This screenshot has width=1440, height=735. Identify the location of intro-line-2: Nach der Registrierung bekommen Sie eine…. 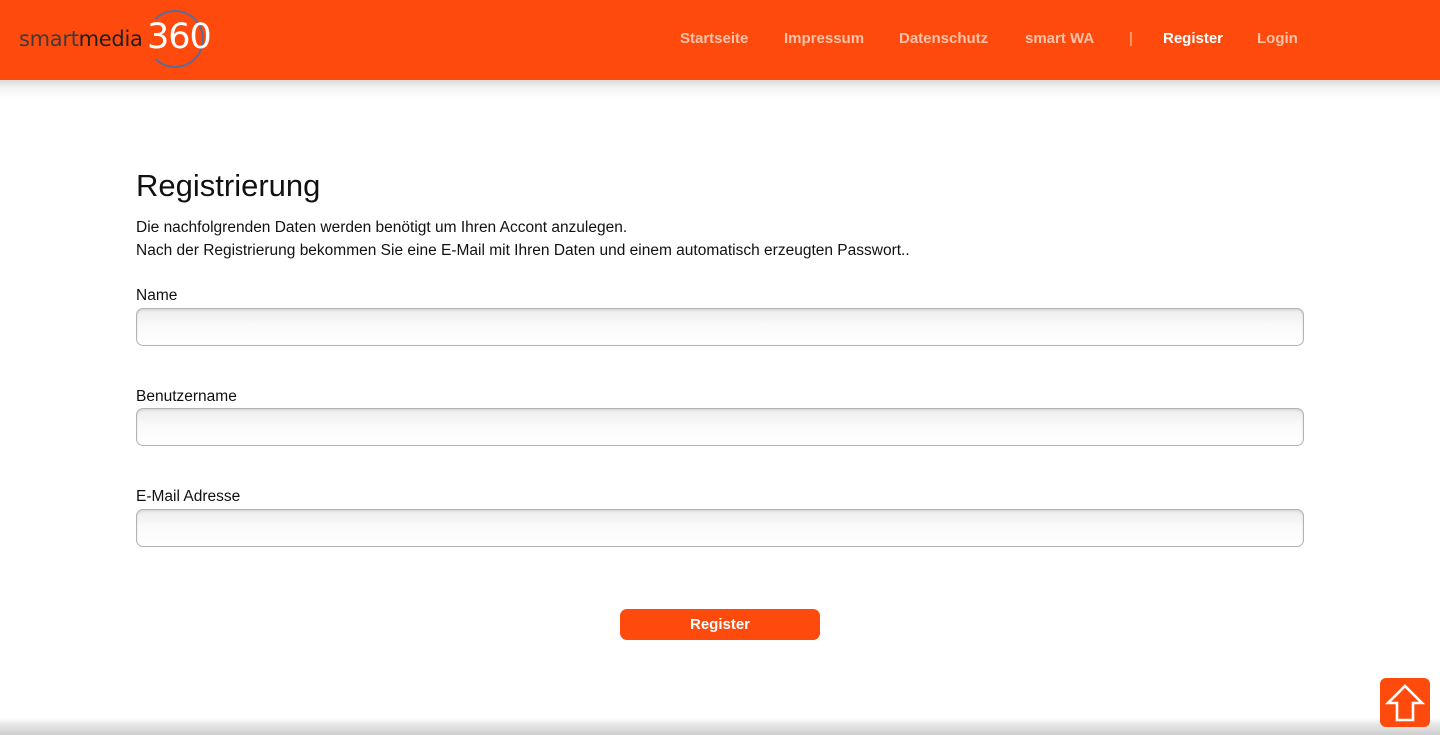
(523, 250).